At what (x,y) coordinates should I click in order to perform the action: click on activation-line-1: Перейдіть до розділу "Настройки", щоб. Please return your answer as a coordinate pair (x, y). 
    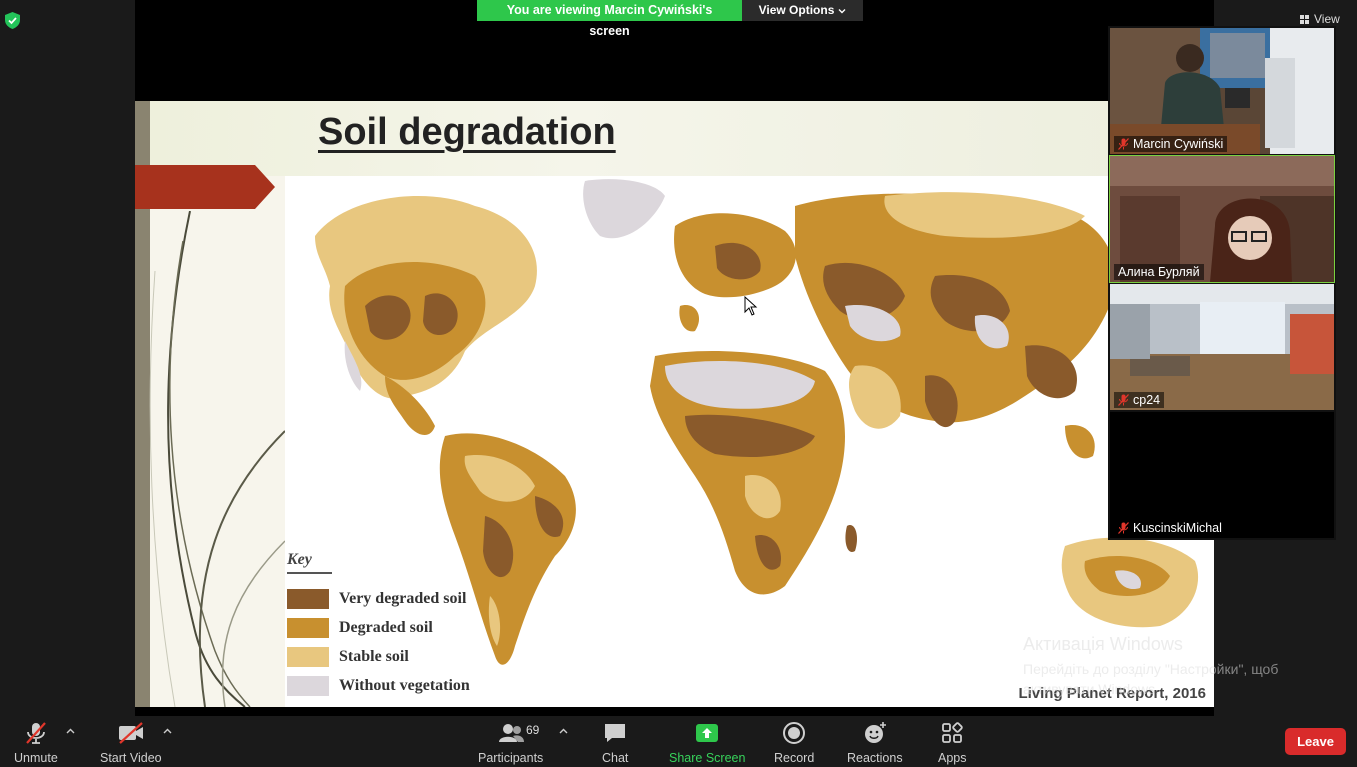
    Looking at the image, I should click on (1151, 669).